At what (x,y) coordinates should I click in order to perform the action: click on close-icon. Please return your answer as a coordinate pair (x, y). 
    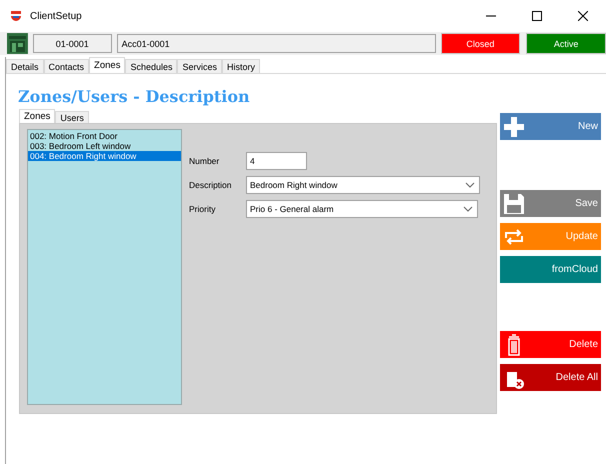
    Looking at the image, I should click on (583, 16).